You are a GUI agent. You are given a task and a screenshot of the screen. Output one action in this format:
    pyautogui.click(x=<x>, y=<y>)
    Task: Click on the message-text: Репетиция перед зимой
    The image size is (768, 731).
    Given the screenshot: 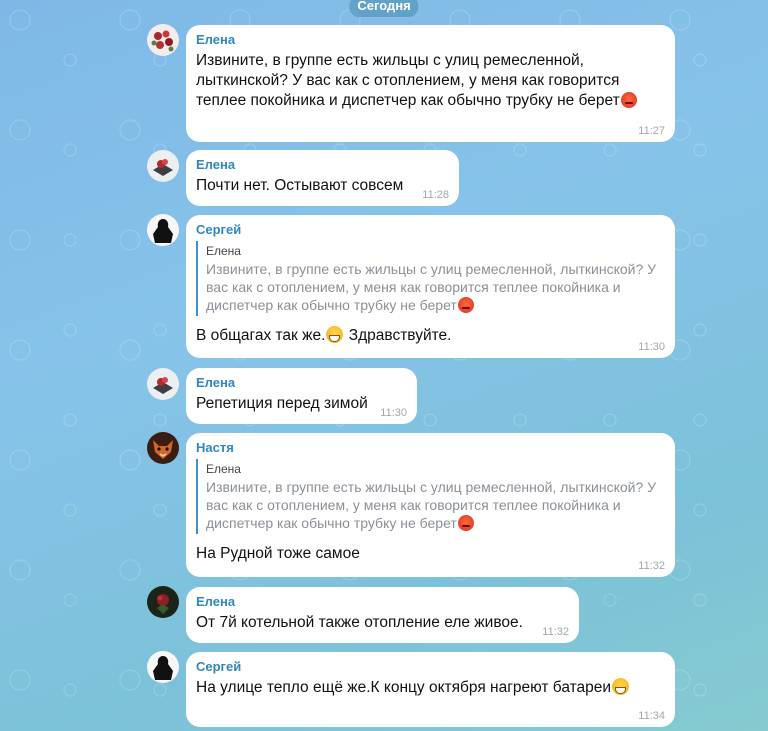 What is the action you would take?
    pyautogui.click(x=282, y=403)
    